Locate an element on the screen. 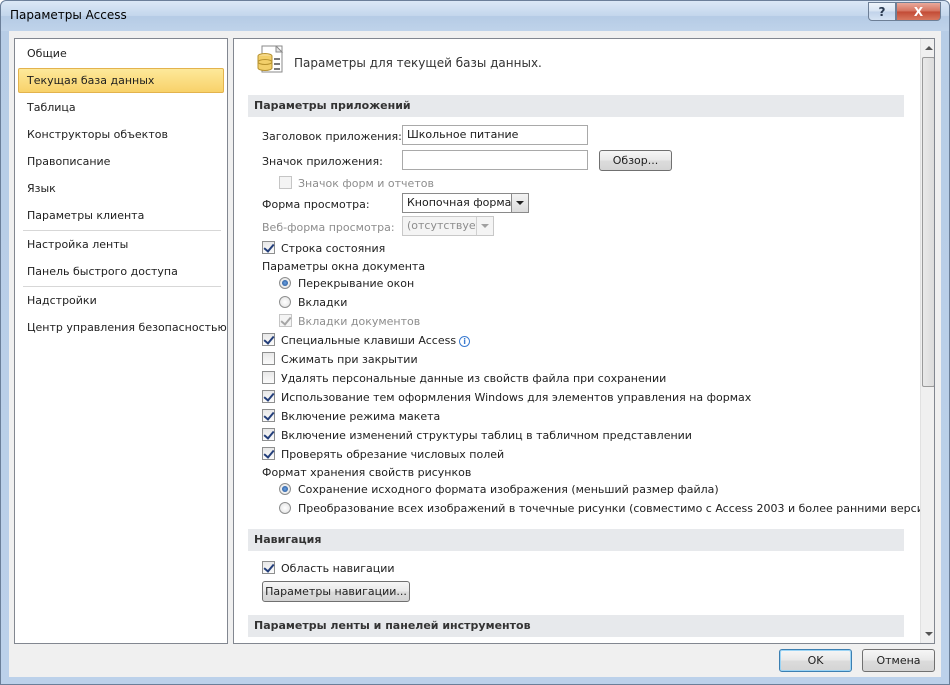  overlapping-windows-radio is located at coordinates (285, 283).